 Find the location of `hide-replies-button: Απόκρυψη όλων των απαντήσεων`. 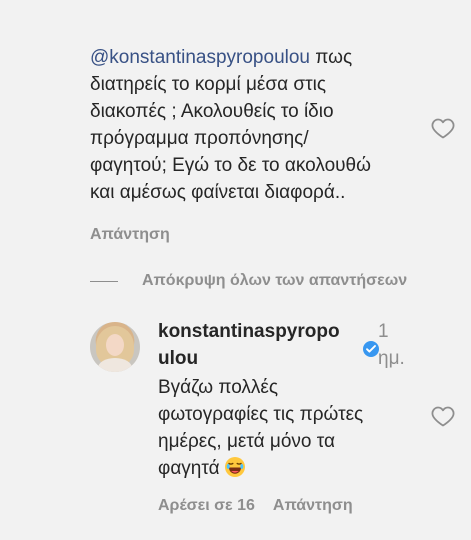

hide-replies-button: Απόκρυψη όλων των απαντήσεων is located at coordinates (248, 281).